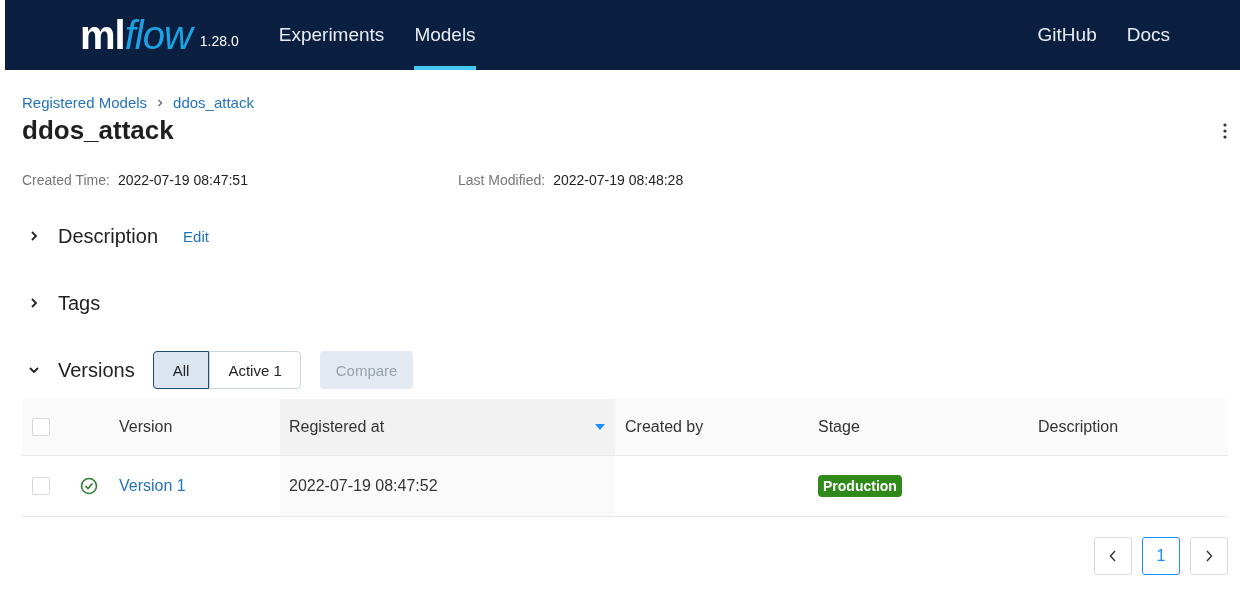  What do you see at coordinates (445, 35) in the screenshot?
I see `nav-tab: Models` at bounding box center [445, 35].